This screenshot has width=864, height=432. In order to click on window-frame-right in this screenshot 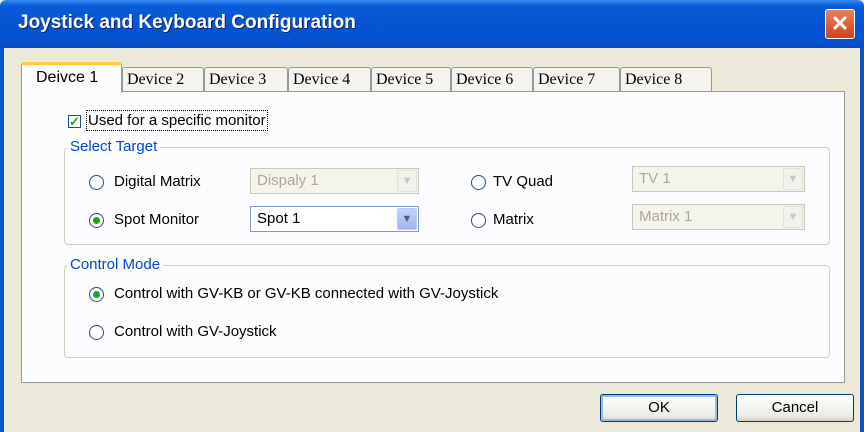, I will do `click(862, 240)`.